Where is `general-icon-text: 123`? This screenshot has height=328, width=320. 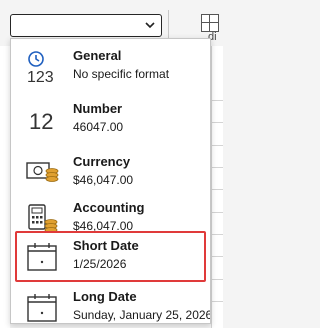 general-icon-text: 123 is located at coordinates (40, 77).